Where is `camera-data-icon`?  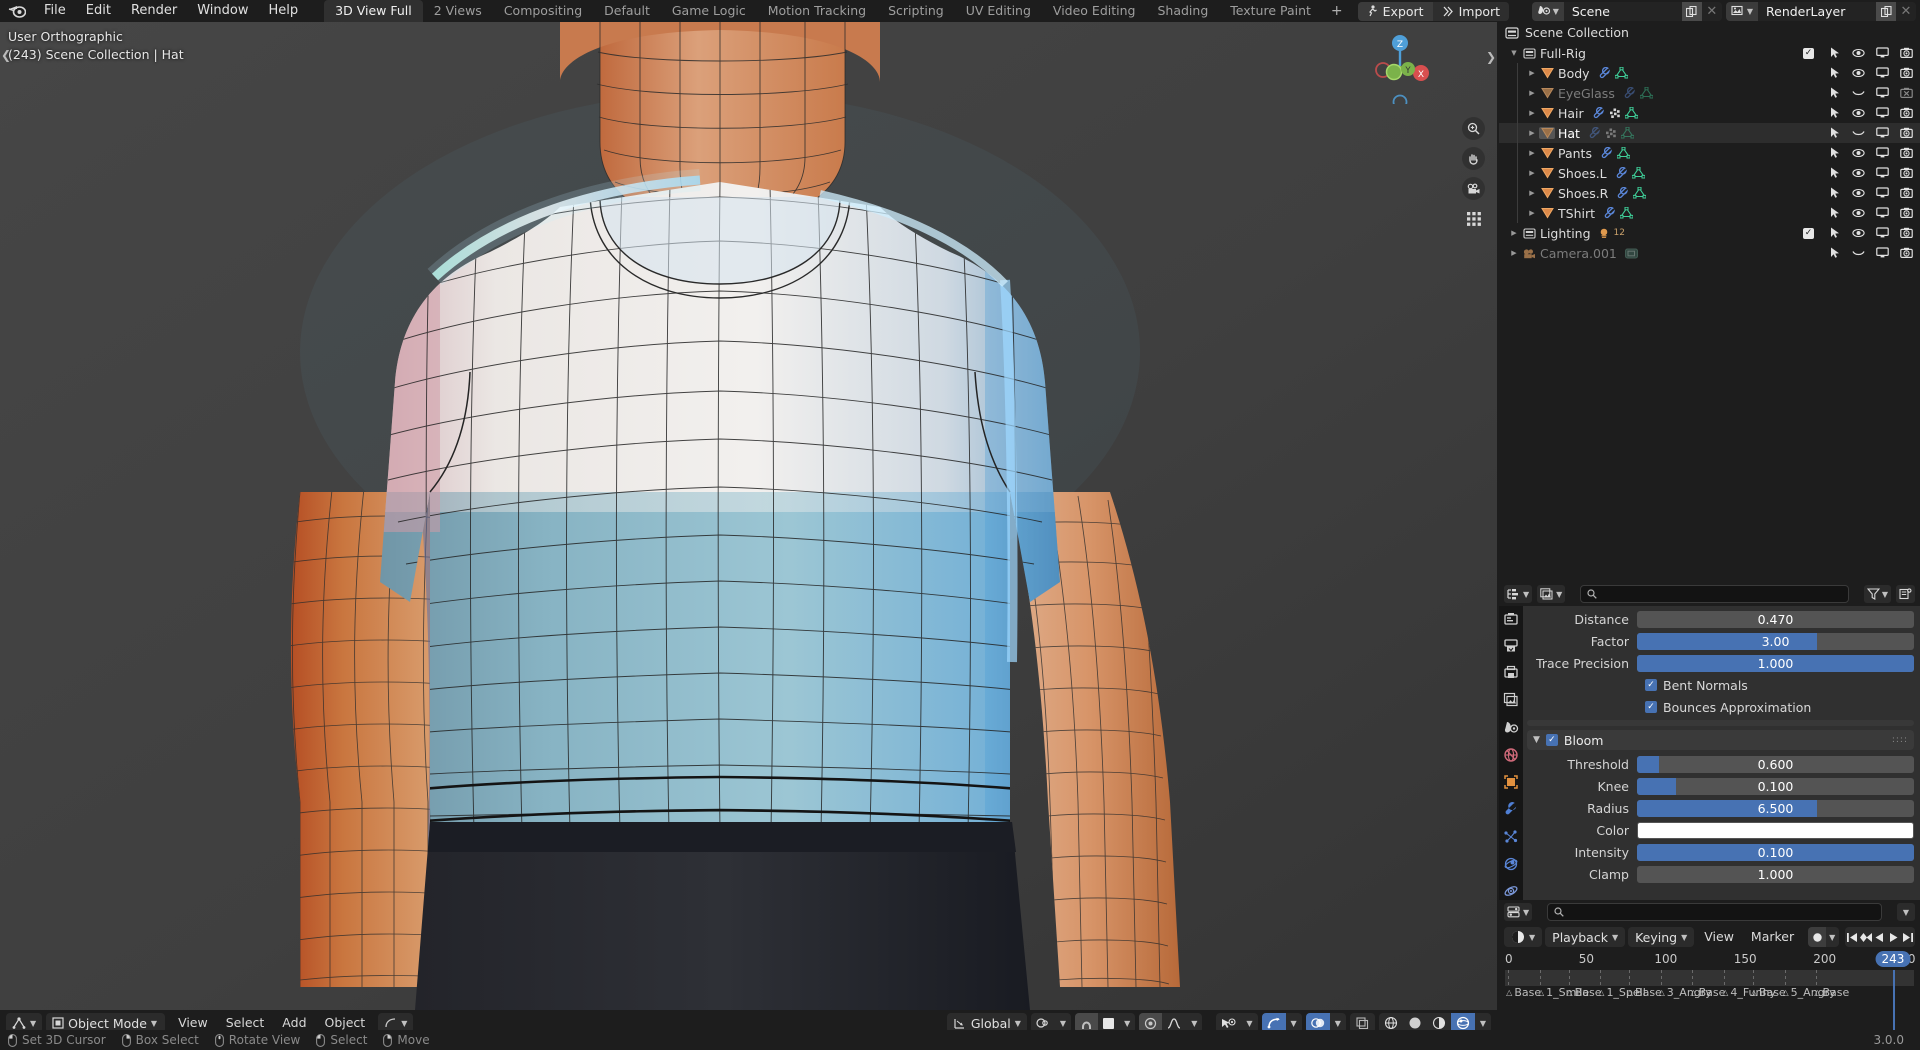
camera-data-icon is located at coordinates (1631, 253).